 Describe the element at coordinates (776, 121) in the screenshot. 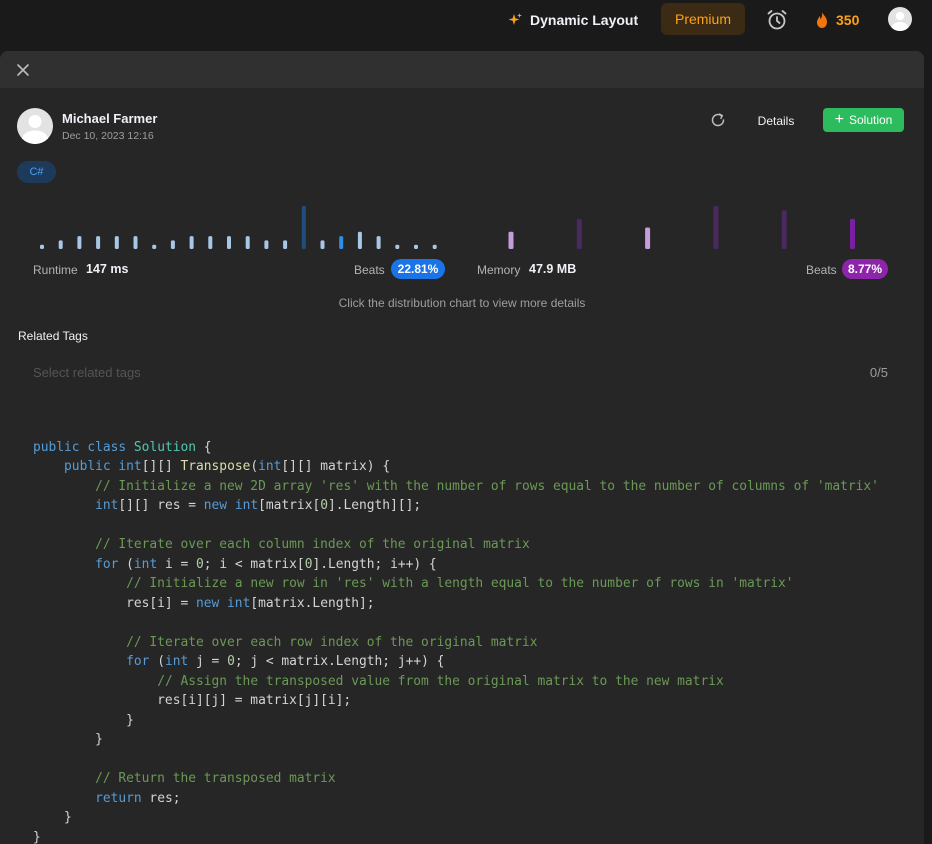

I see `details-button: Details` at that location.